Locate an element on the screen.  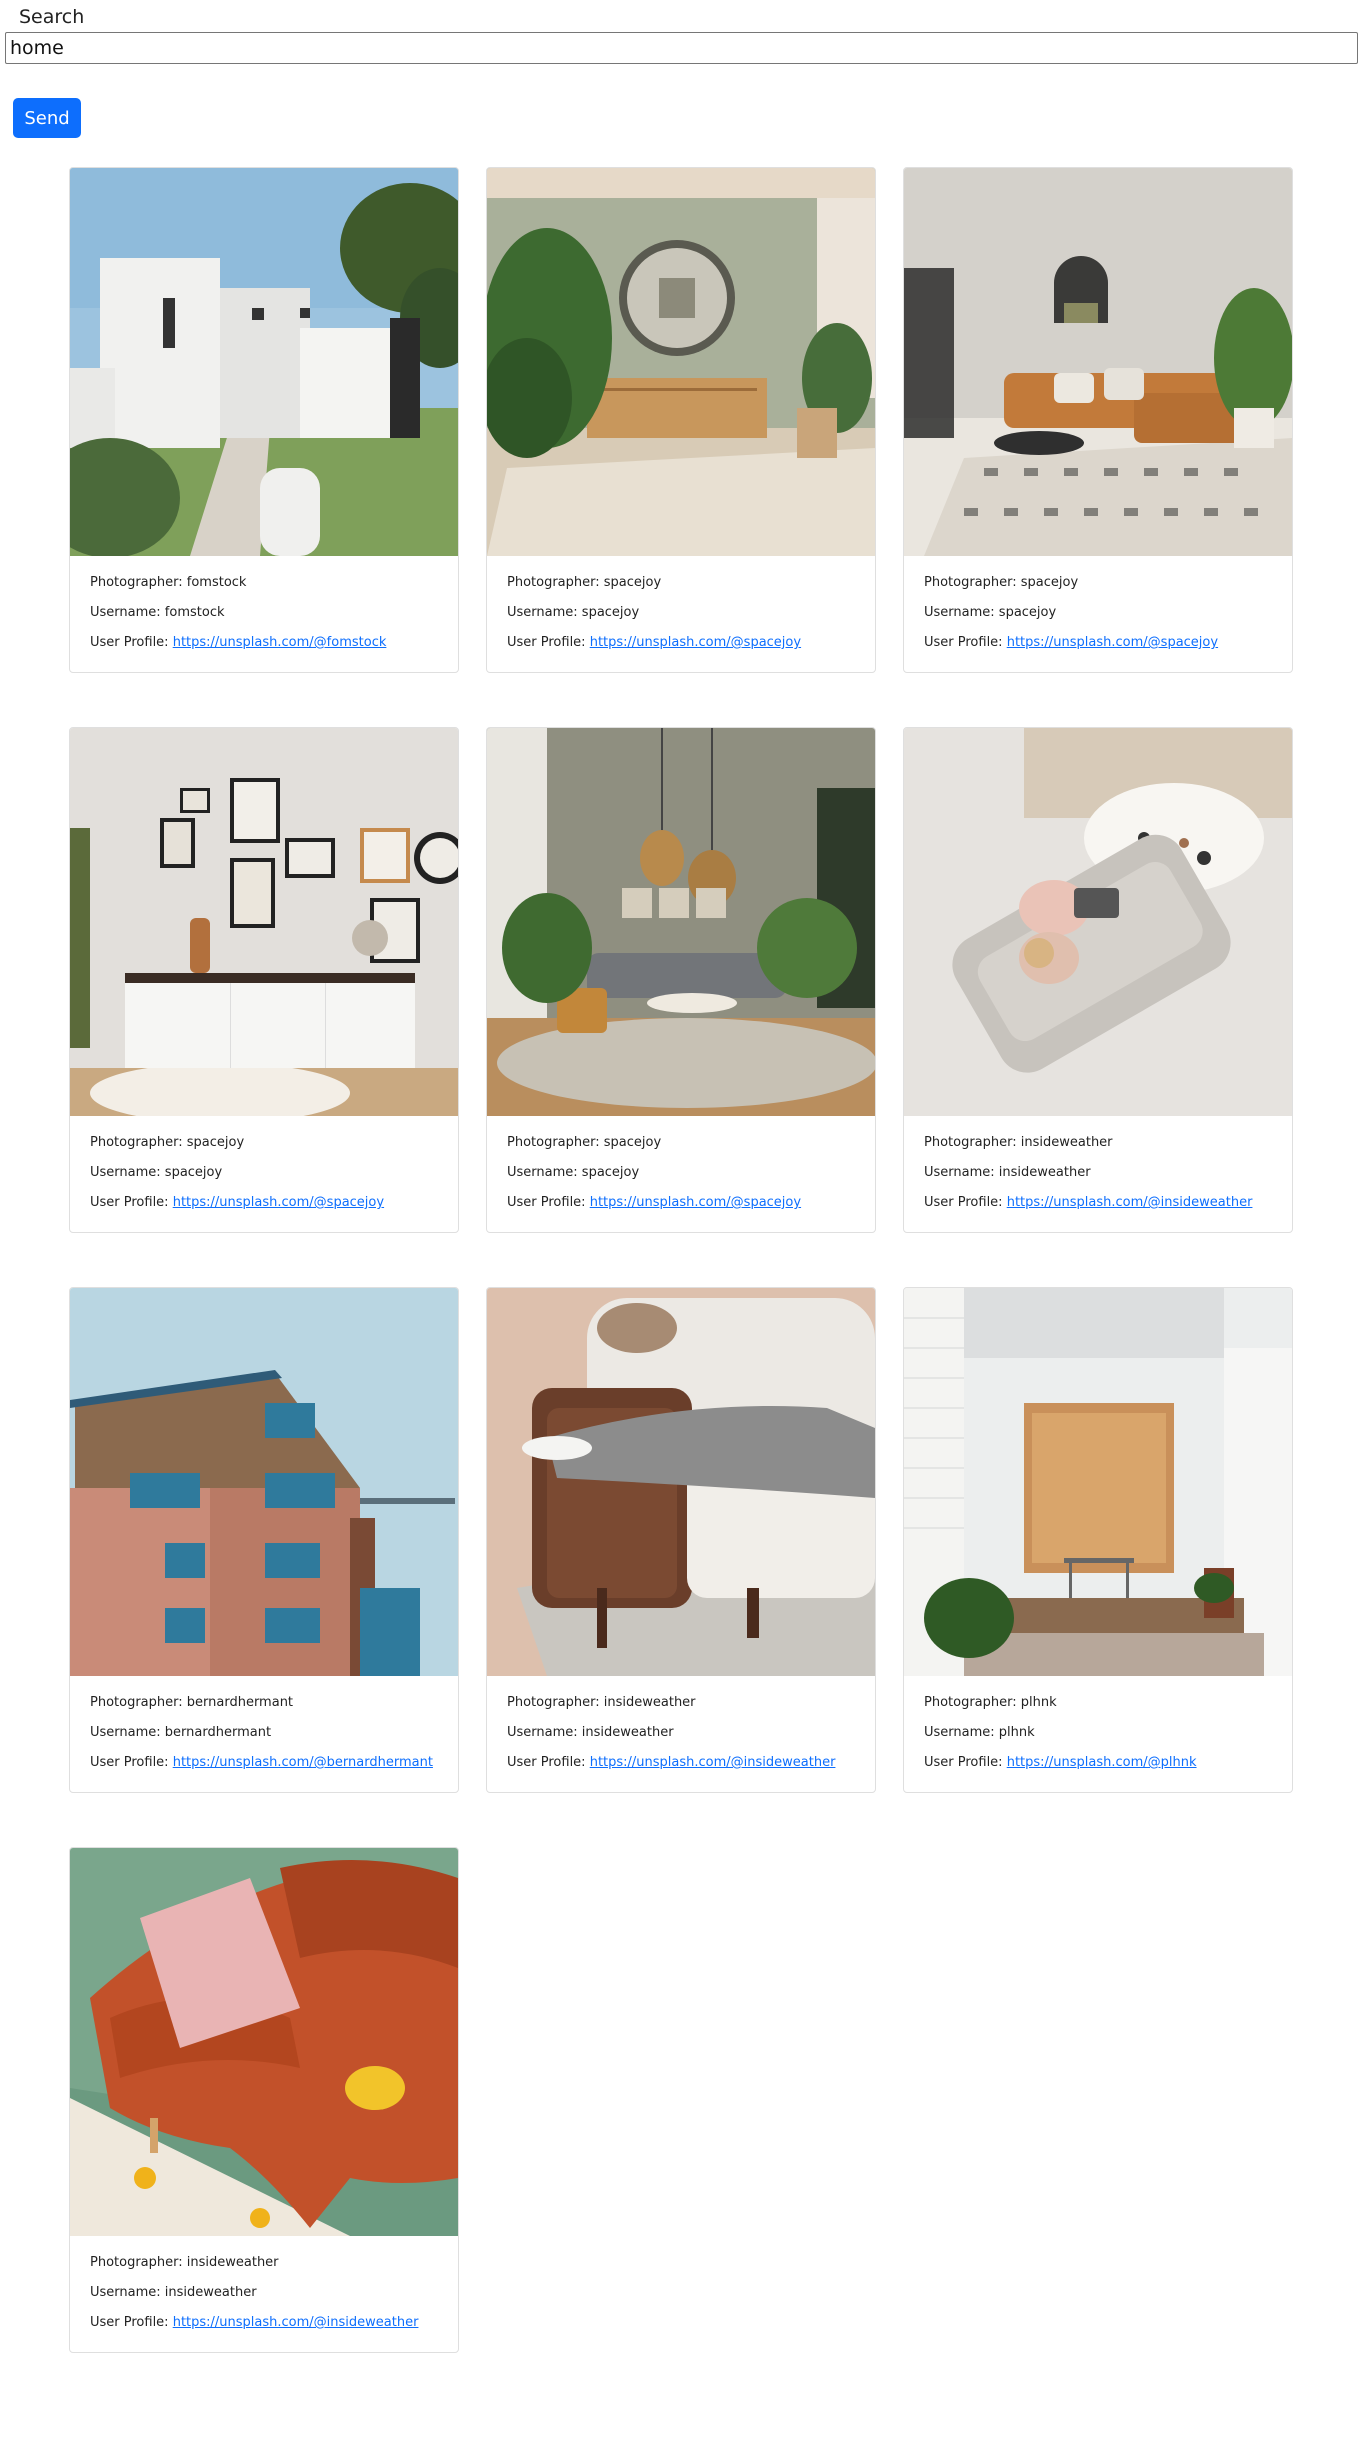
username-value: bernardhermant is located at coordinates (218, 1732).